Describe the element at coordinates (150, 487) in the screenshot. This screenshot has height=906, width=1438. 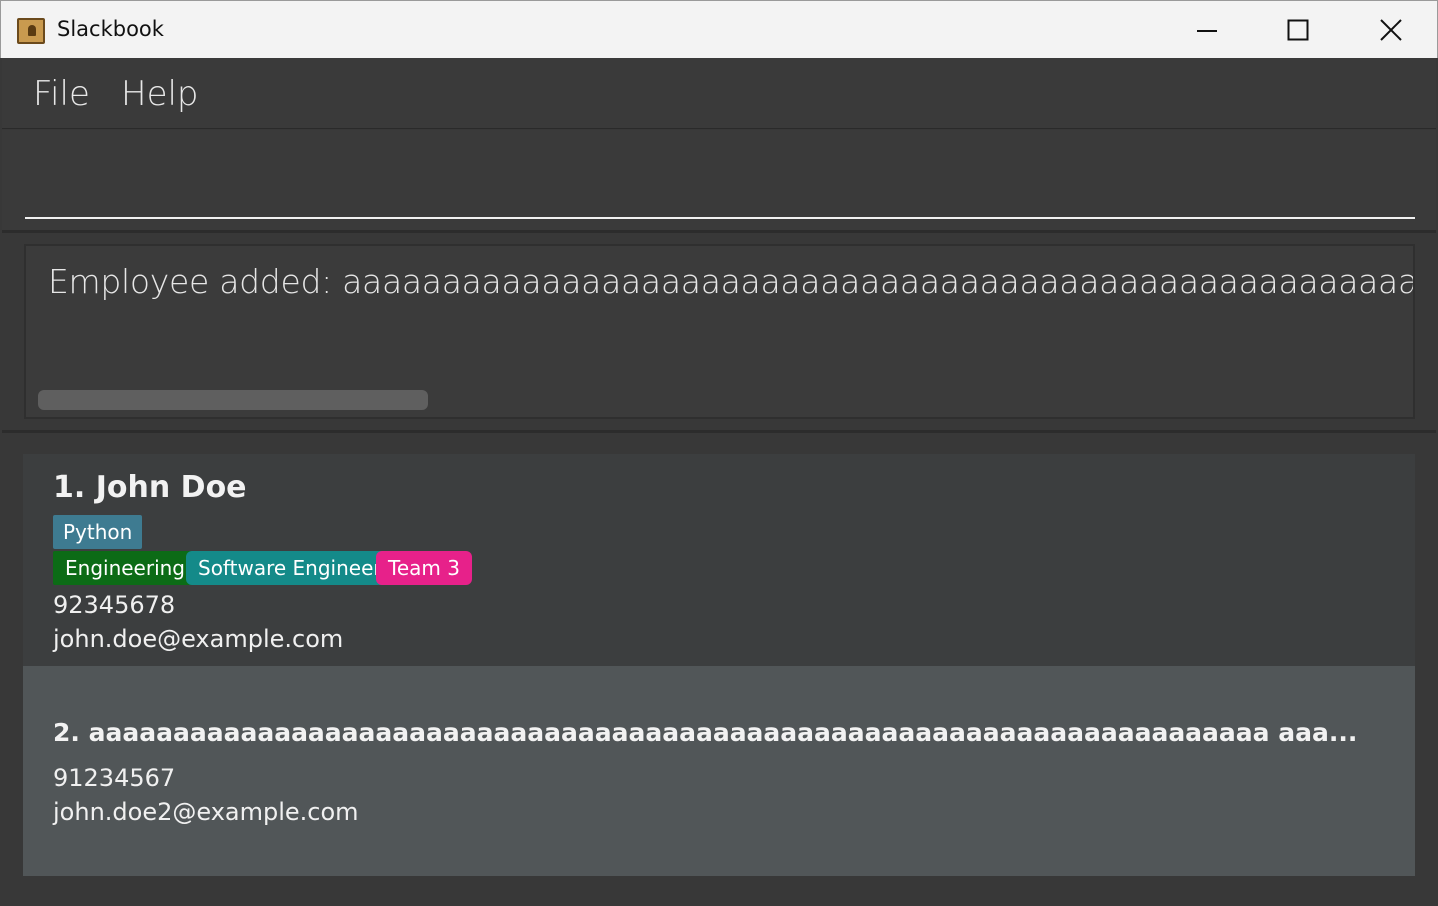
I see `employee-name: 1. John Doe` at that location.